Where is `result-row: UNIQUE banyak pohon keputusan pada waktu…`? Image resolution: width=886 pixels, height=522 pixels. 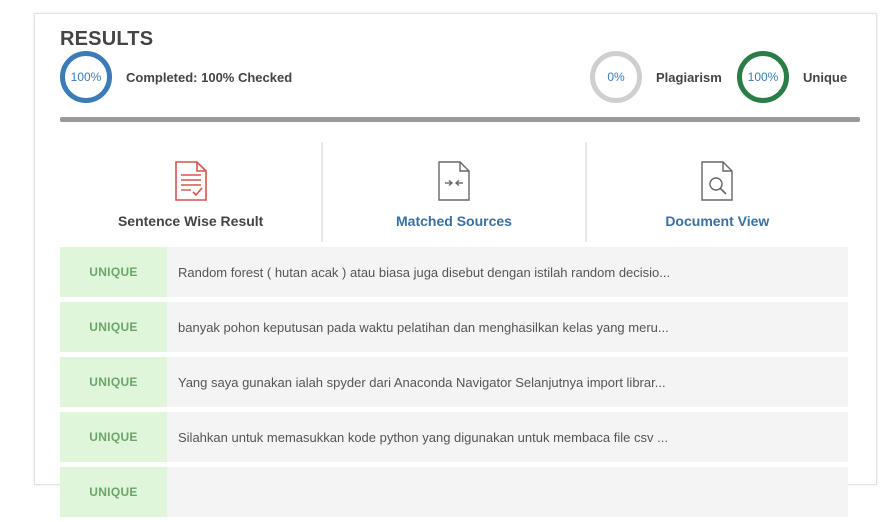
result-row: UNIQUE banyak pohon keputusan pada waktu… is located at coordinates (454, 327).